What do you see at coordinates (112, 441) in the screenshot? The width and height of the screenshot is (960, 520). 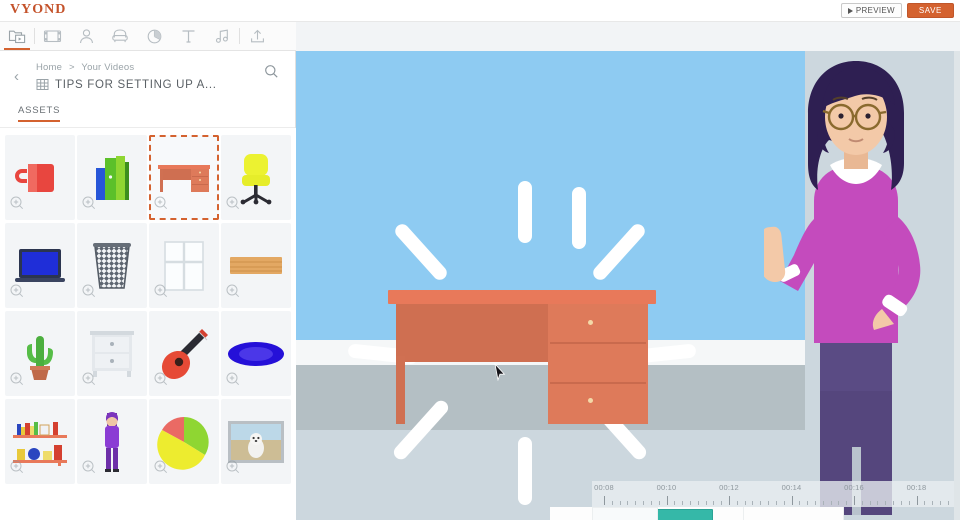 I see `asset-tile-character-figure` at bounding box center [112, 441].